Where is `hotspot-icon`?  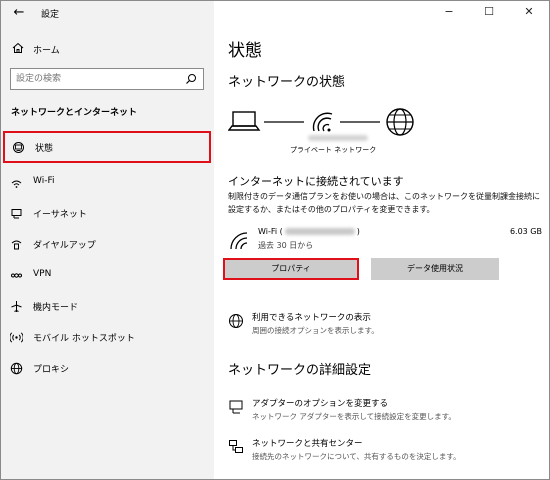
hotspot-icon is located at coordinates (16, 337).